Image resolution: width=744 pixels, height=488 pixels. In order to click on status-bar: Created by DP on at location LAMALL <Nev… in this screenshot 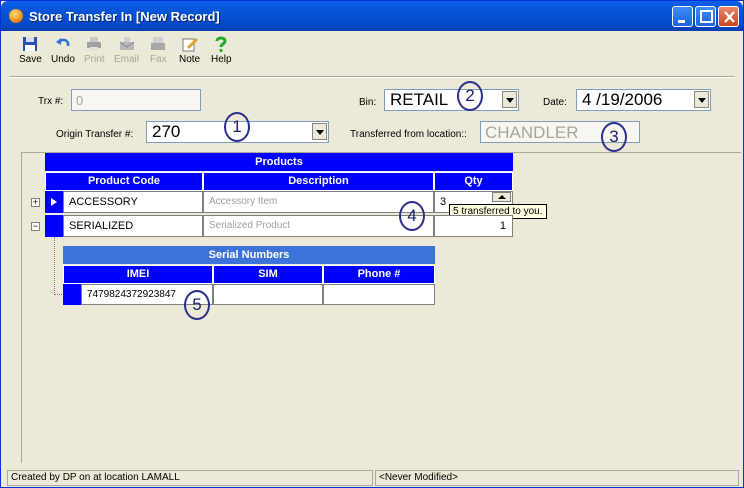, I will do `click(373, 478)`.